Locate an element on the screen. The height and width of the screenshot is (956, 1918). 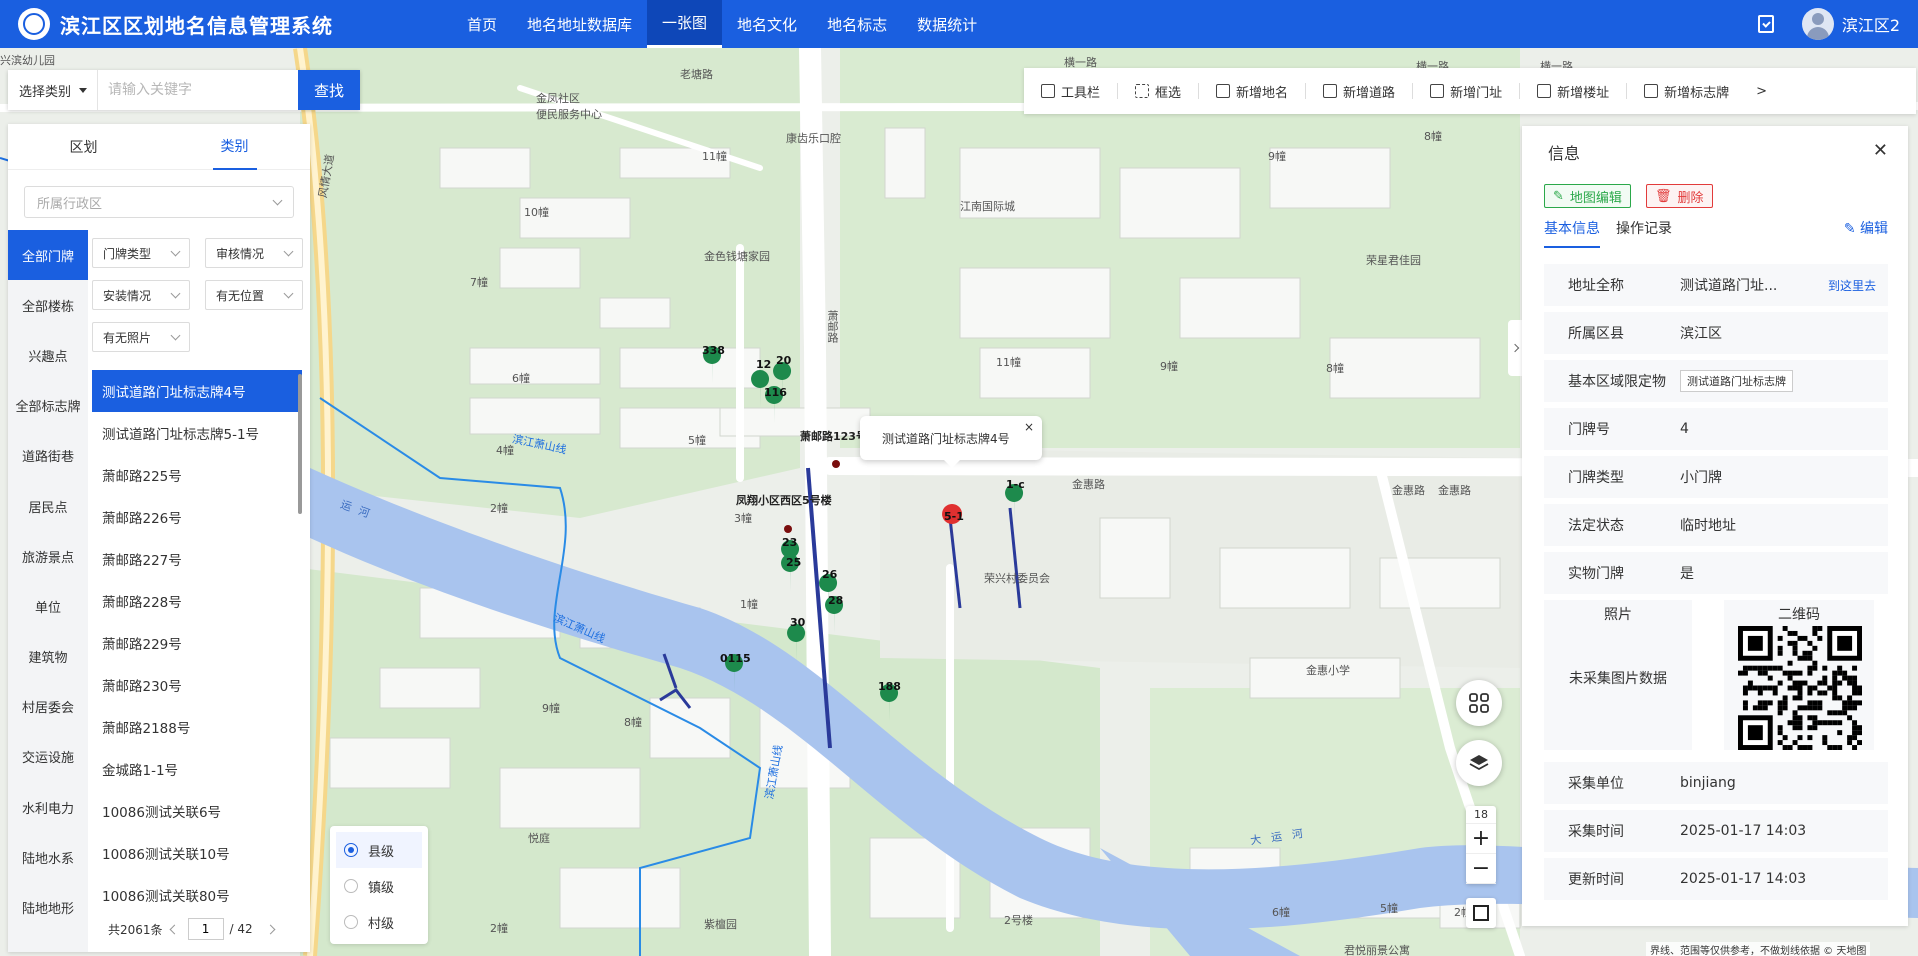
zoom-in-button: + is located at coordinates (1481, 839).